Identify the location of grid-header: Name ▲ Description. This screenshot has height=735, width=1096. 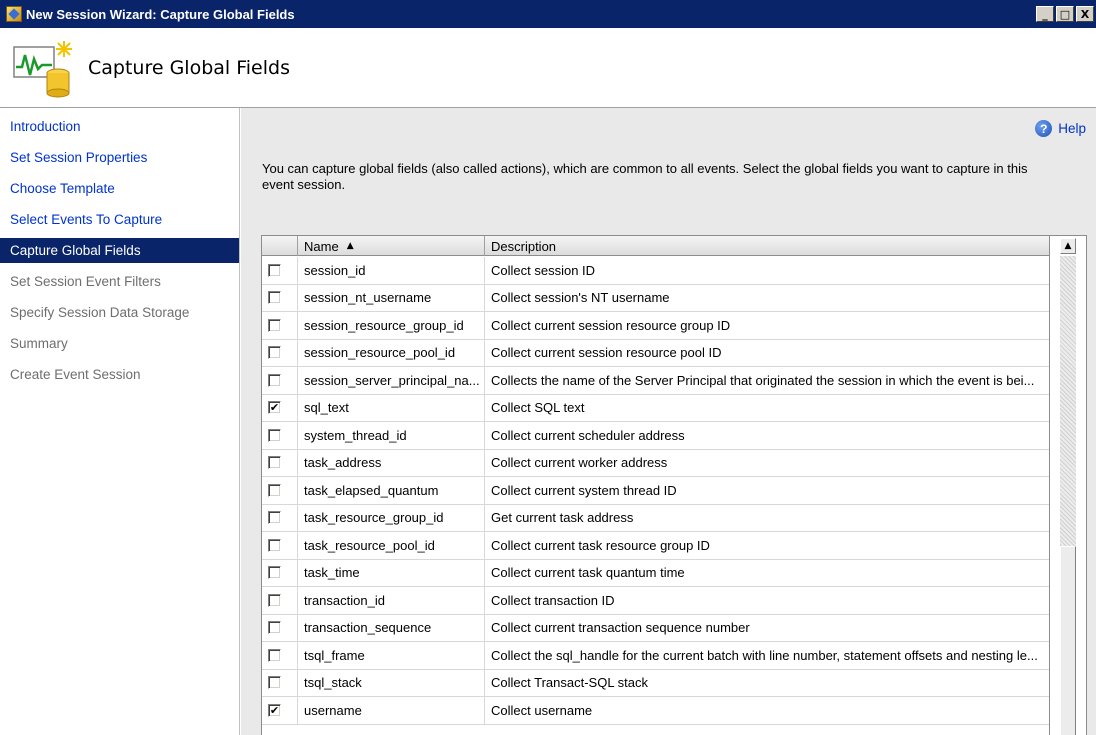
(656, 246).